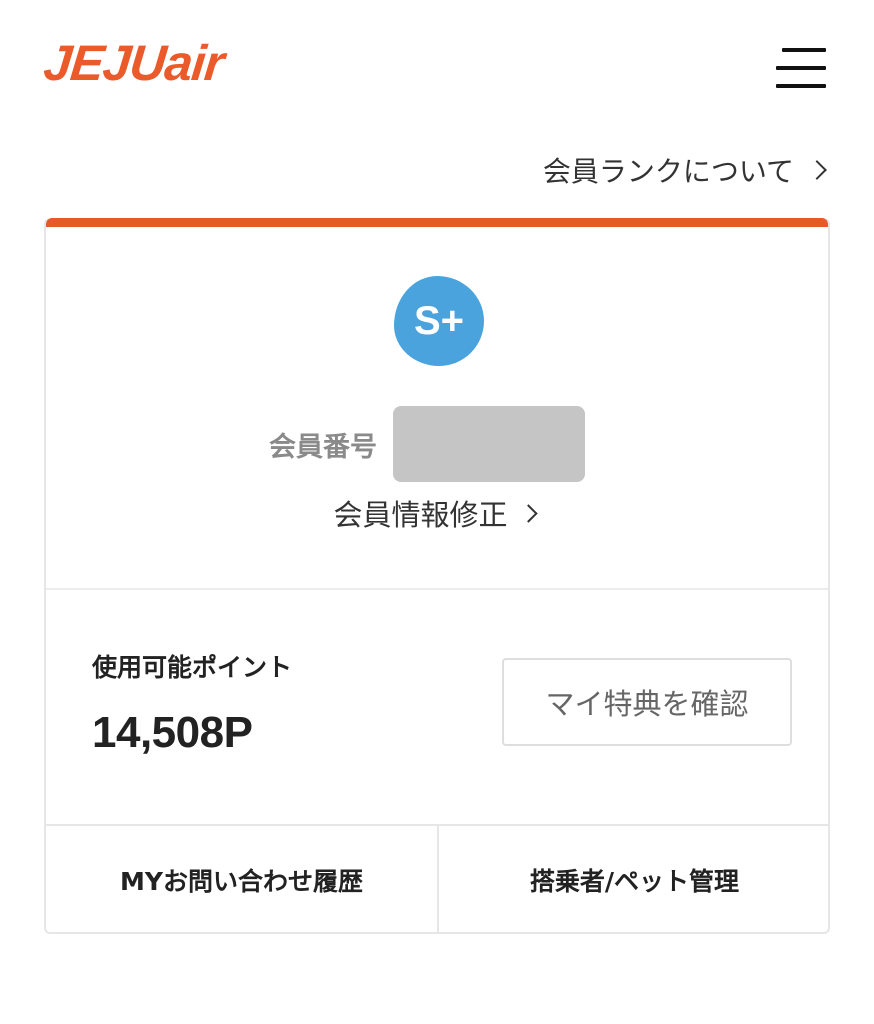  I want to click on member-number-row: 会員番号, so click(437, 444).